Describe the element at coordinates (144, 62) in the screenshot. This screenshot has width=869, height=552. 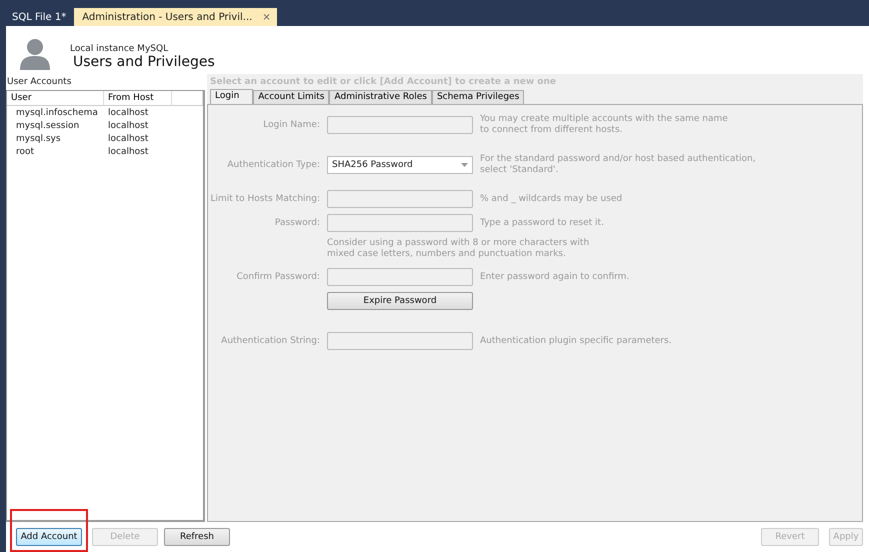
I see `page-title: Users and Privileges` at that location.